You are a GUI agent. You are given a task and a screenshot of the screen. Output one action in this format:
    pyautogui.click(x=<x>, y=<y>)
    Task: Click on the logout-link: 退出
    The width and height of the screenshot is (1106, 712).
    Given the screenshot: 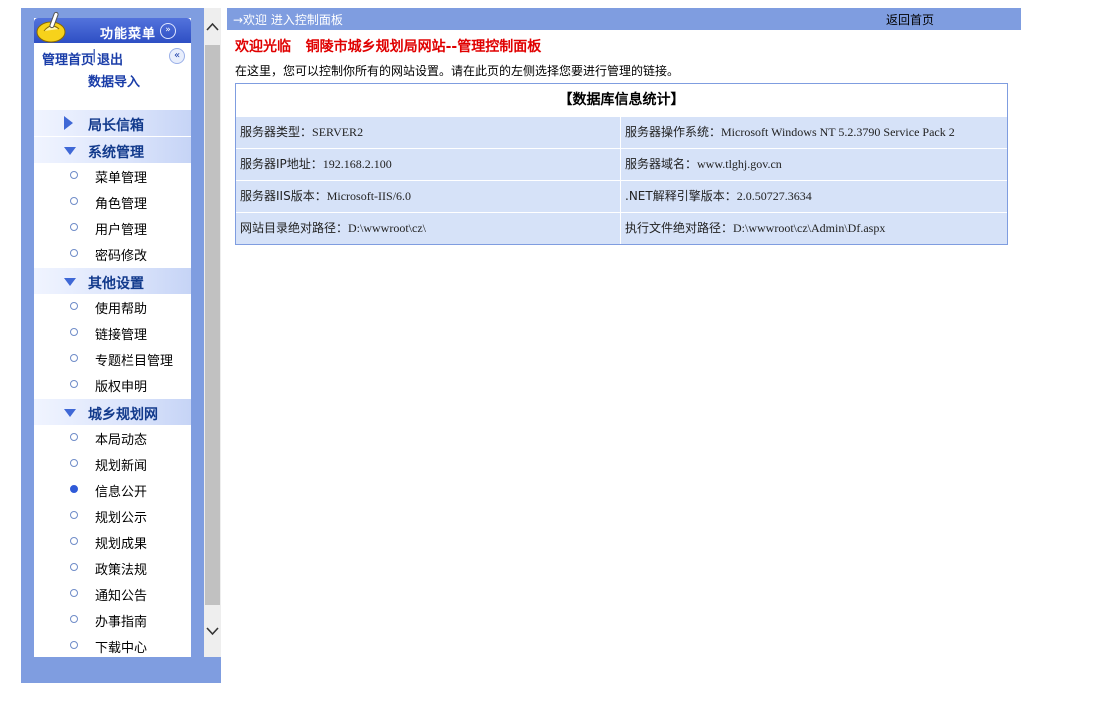 What is the action you would take?
    pyautogui.click(x=110, y=58)
    